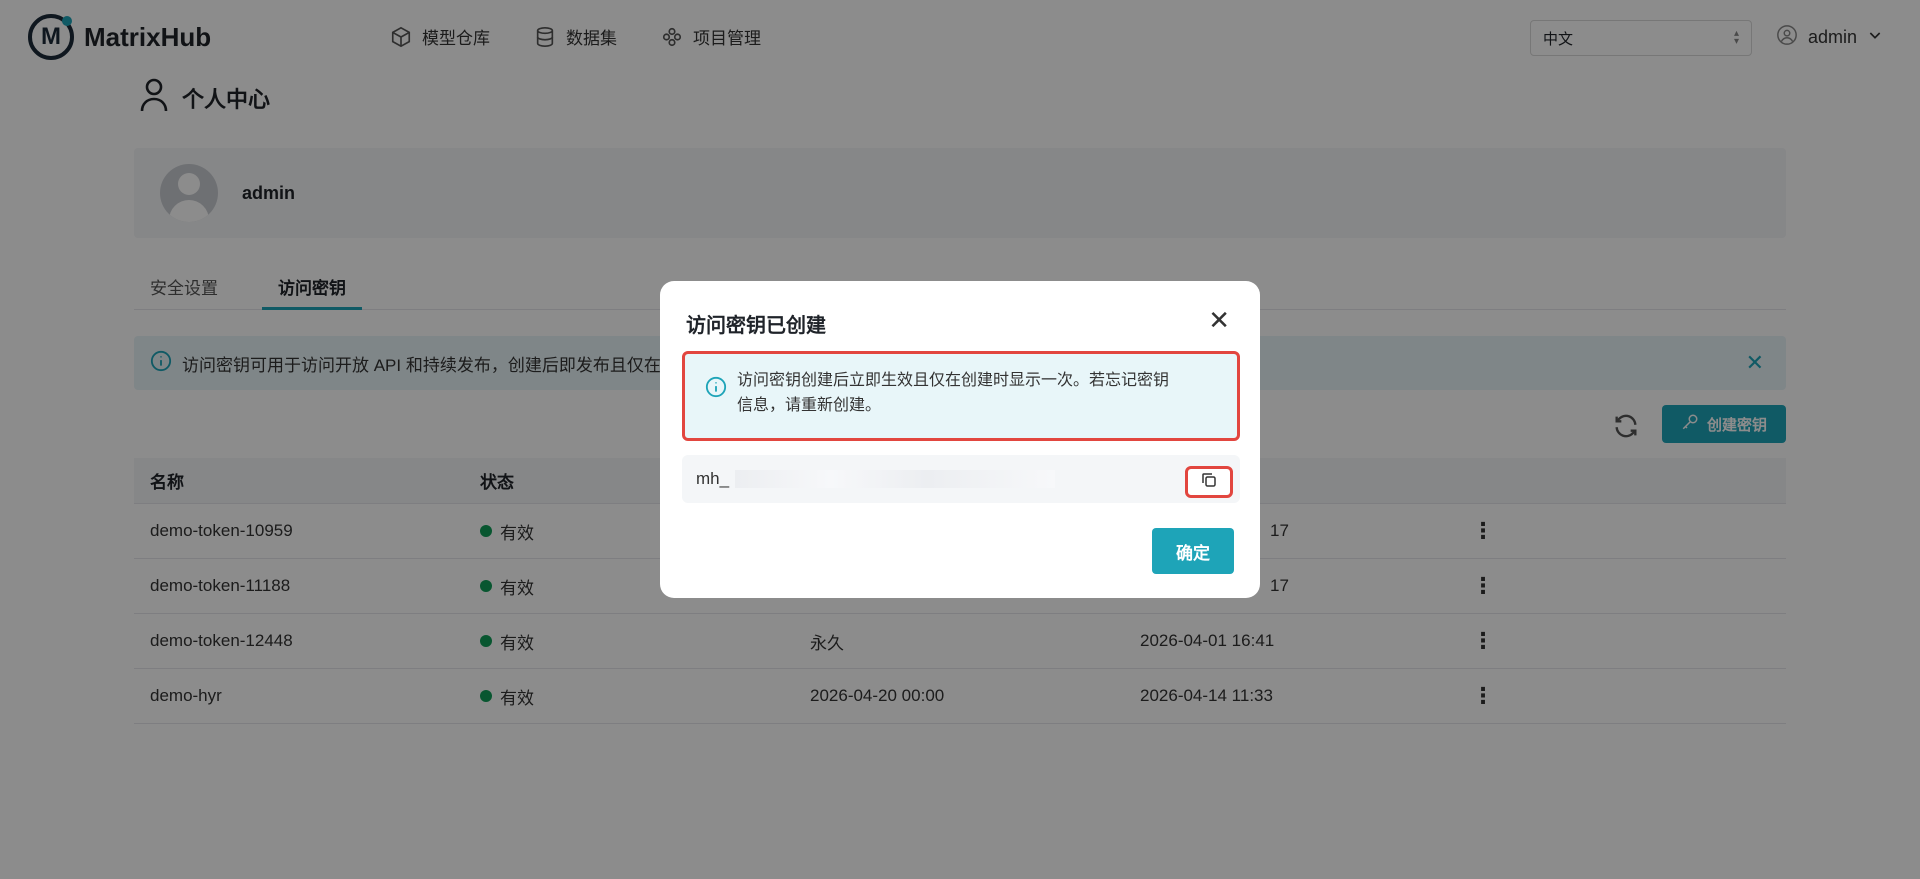  Describe the element at coordinates (756, 326) in the screenshot. I see `modal-title: 访问密钥已创建` at that location.